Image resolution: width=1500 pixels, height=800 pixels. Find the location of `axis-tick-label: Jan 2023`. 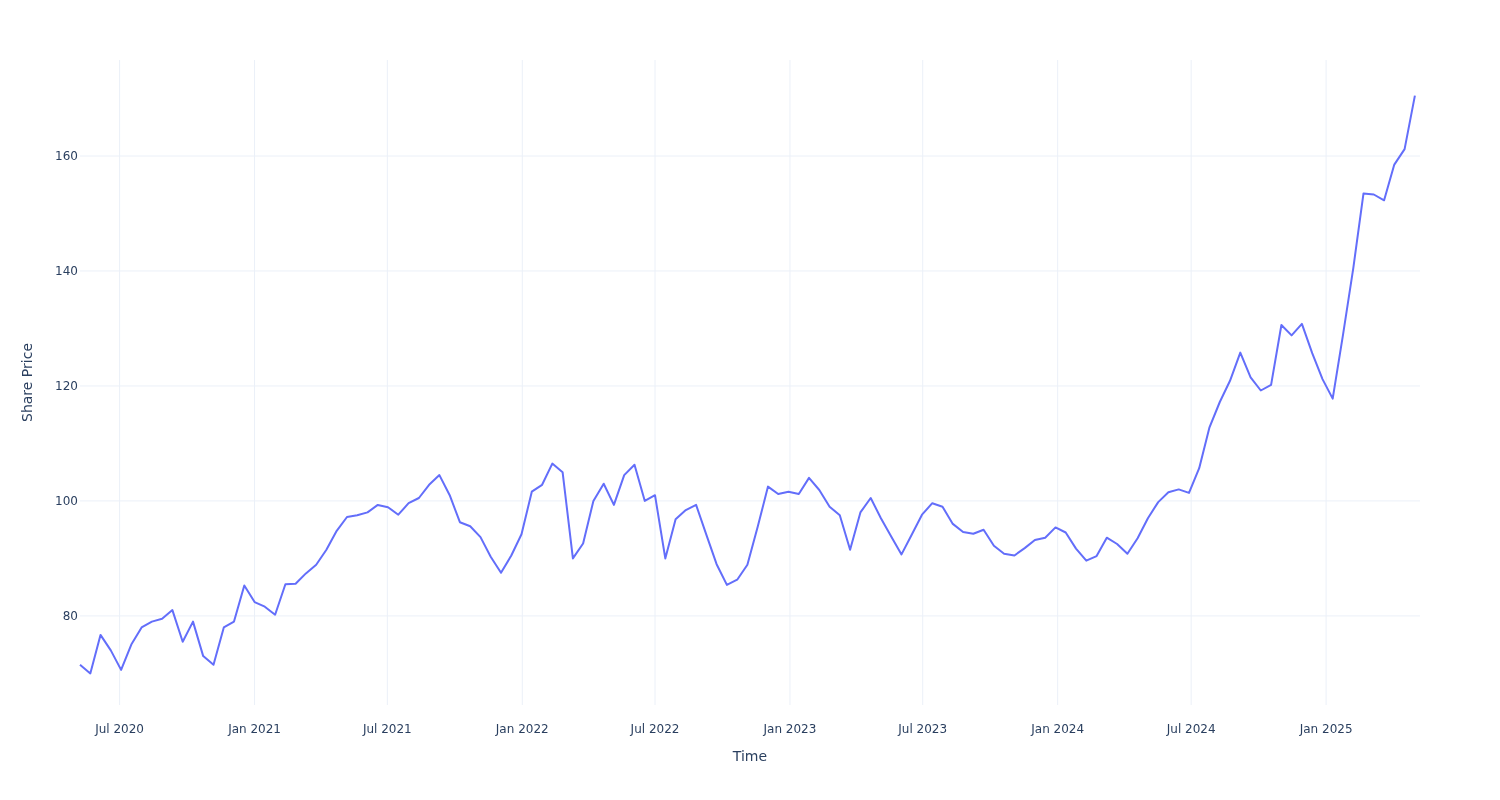

axis-tick-label: Jan 2023 is located at coordinates (790, 729).